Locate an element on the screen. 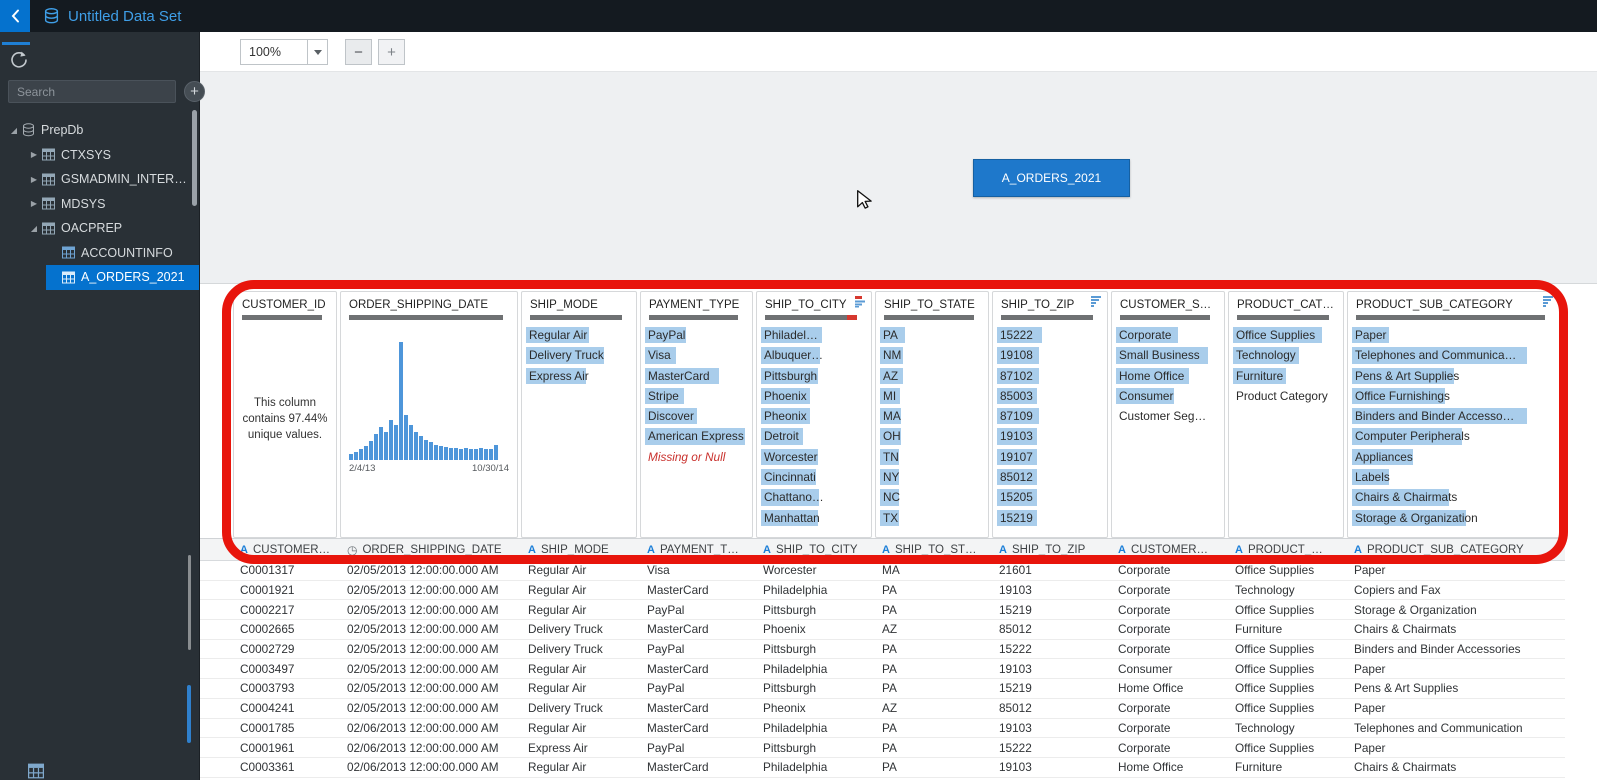  dataset-node: A_ORDERS_2021 is located at coordinates (1051, 178).